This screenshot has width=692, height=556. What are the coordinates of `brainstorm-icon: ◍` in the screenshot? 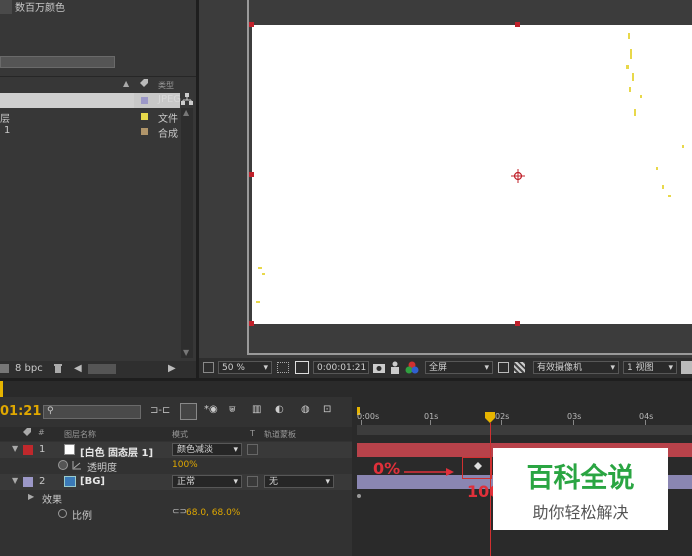 It's located at (305, 409).